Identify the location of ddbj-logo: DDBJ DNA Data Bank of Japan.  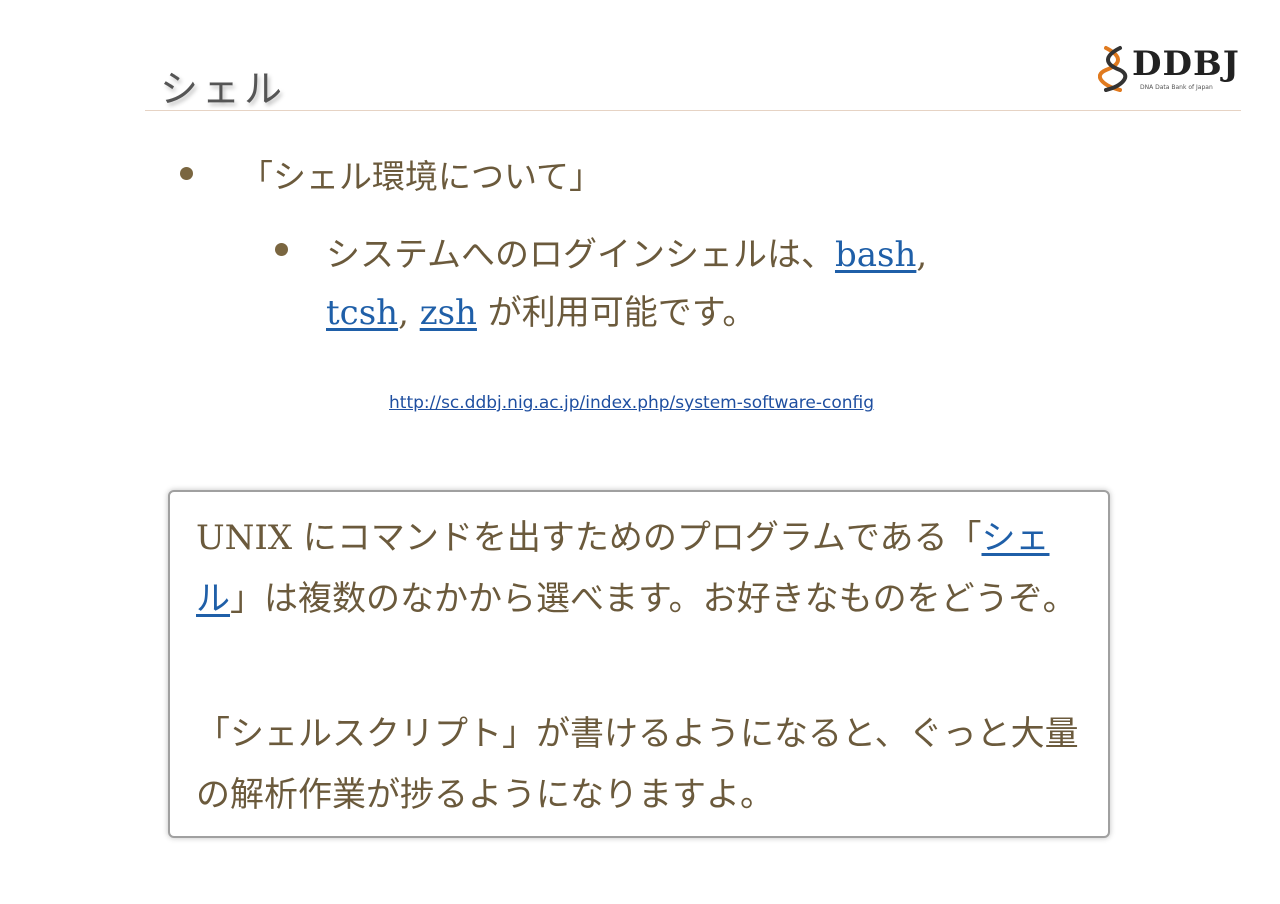
(1169, 70).